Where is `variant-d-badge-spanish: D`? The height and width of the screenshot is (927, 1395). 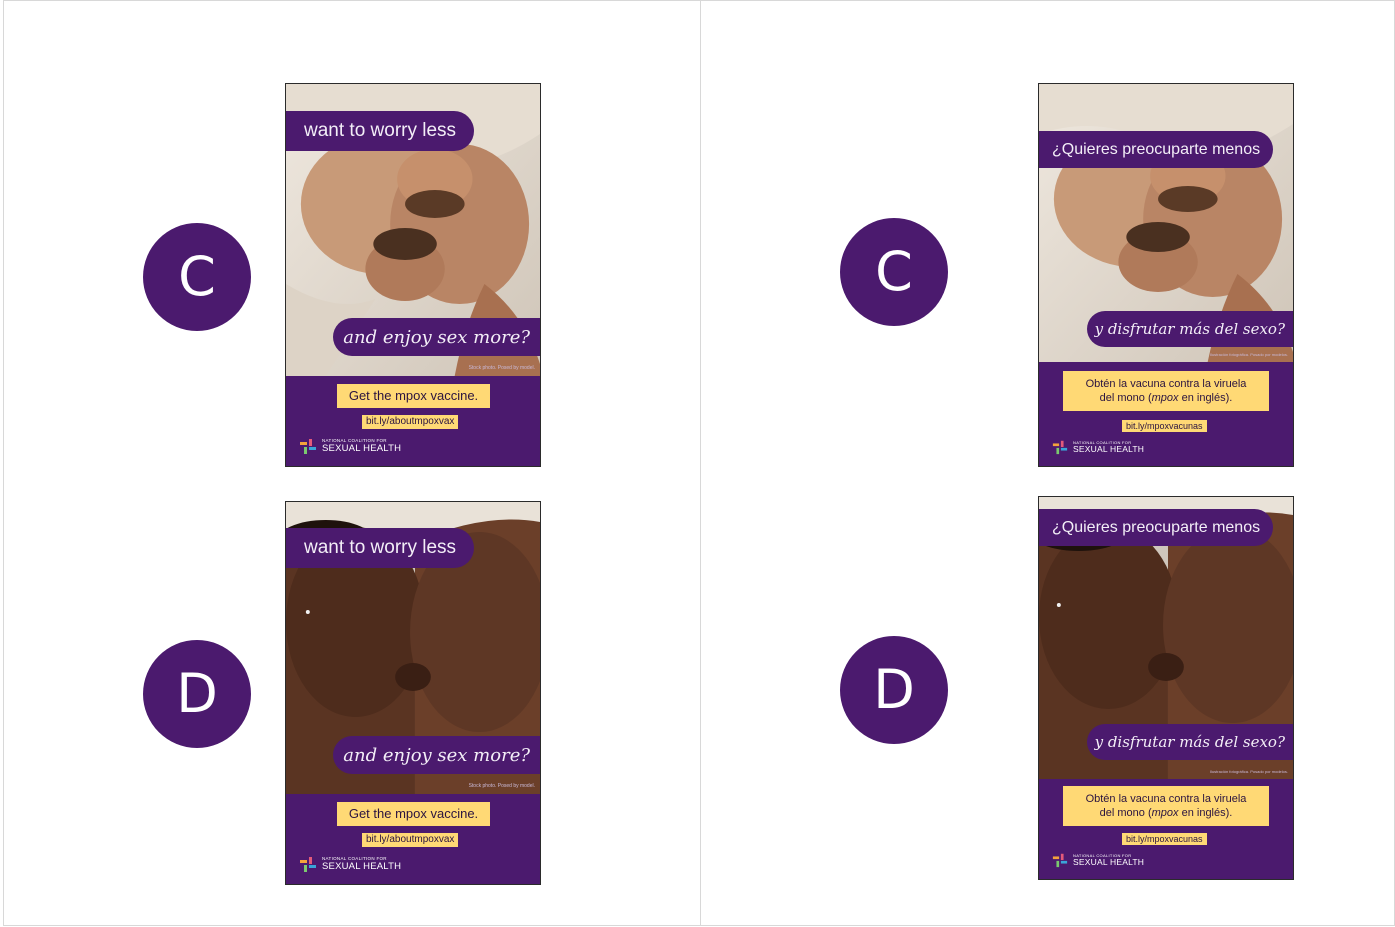
variant-d-badge-spanish: D is located at coordinates (894, 690).